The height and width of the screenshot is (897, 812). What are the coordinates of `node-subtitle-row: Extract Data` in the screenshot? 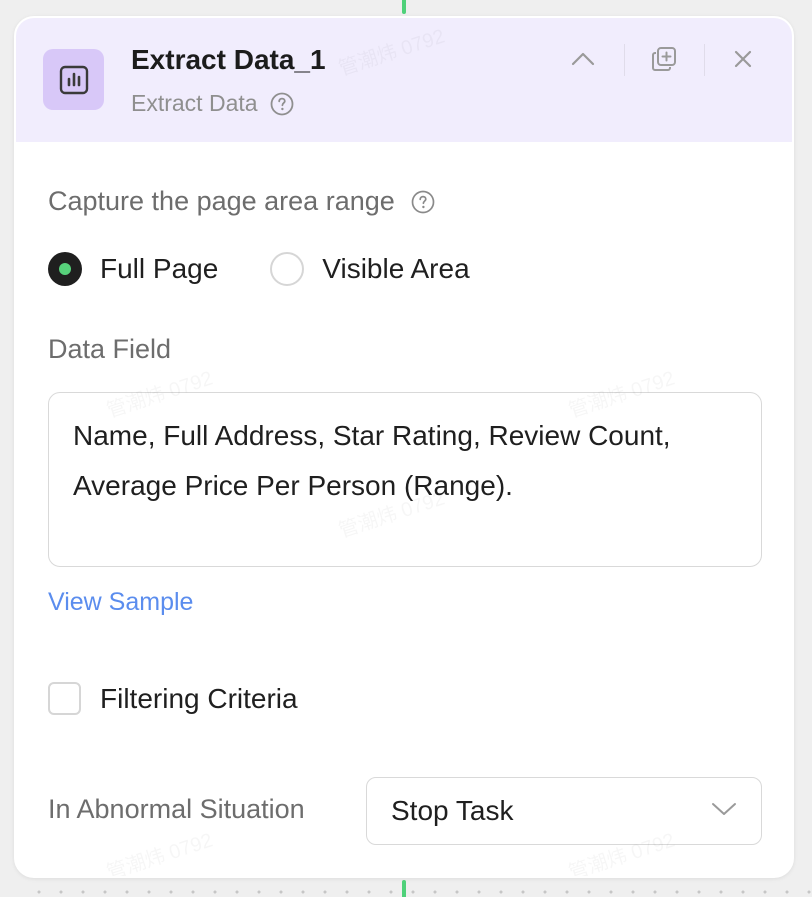 It's located at (212, 103).